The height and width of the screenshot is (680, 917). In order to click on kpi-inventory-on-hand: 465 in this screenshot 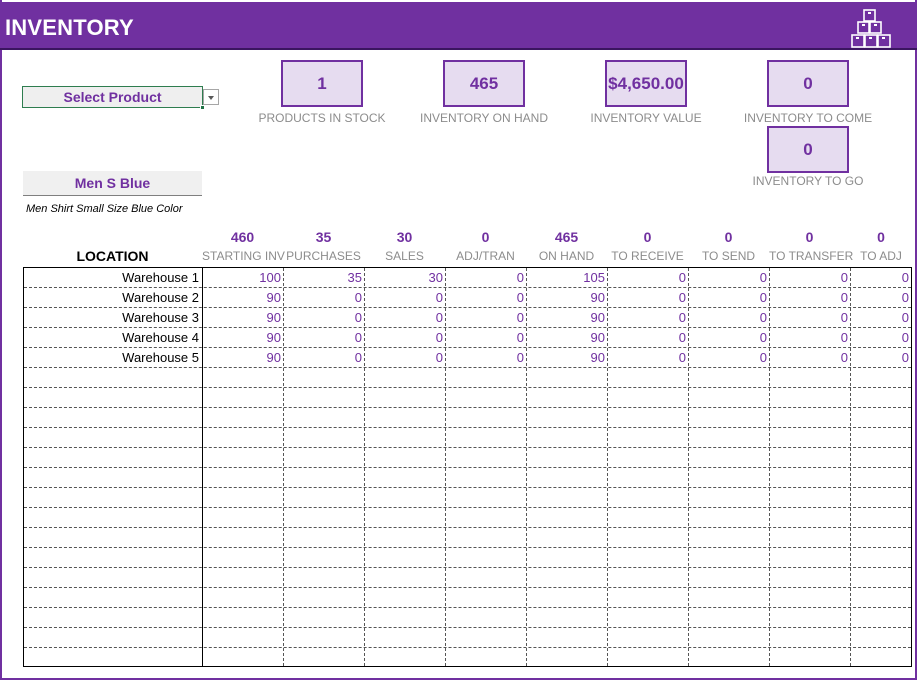, I will do `click(484, 83)`.